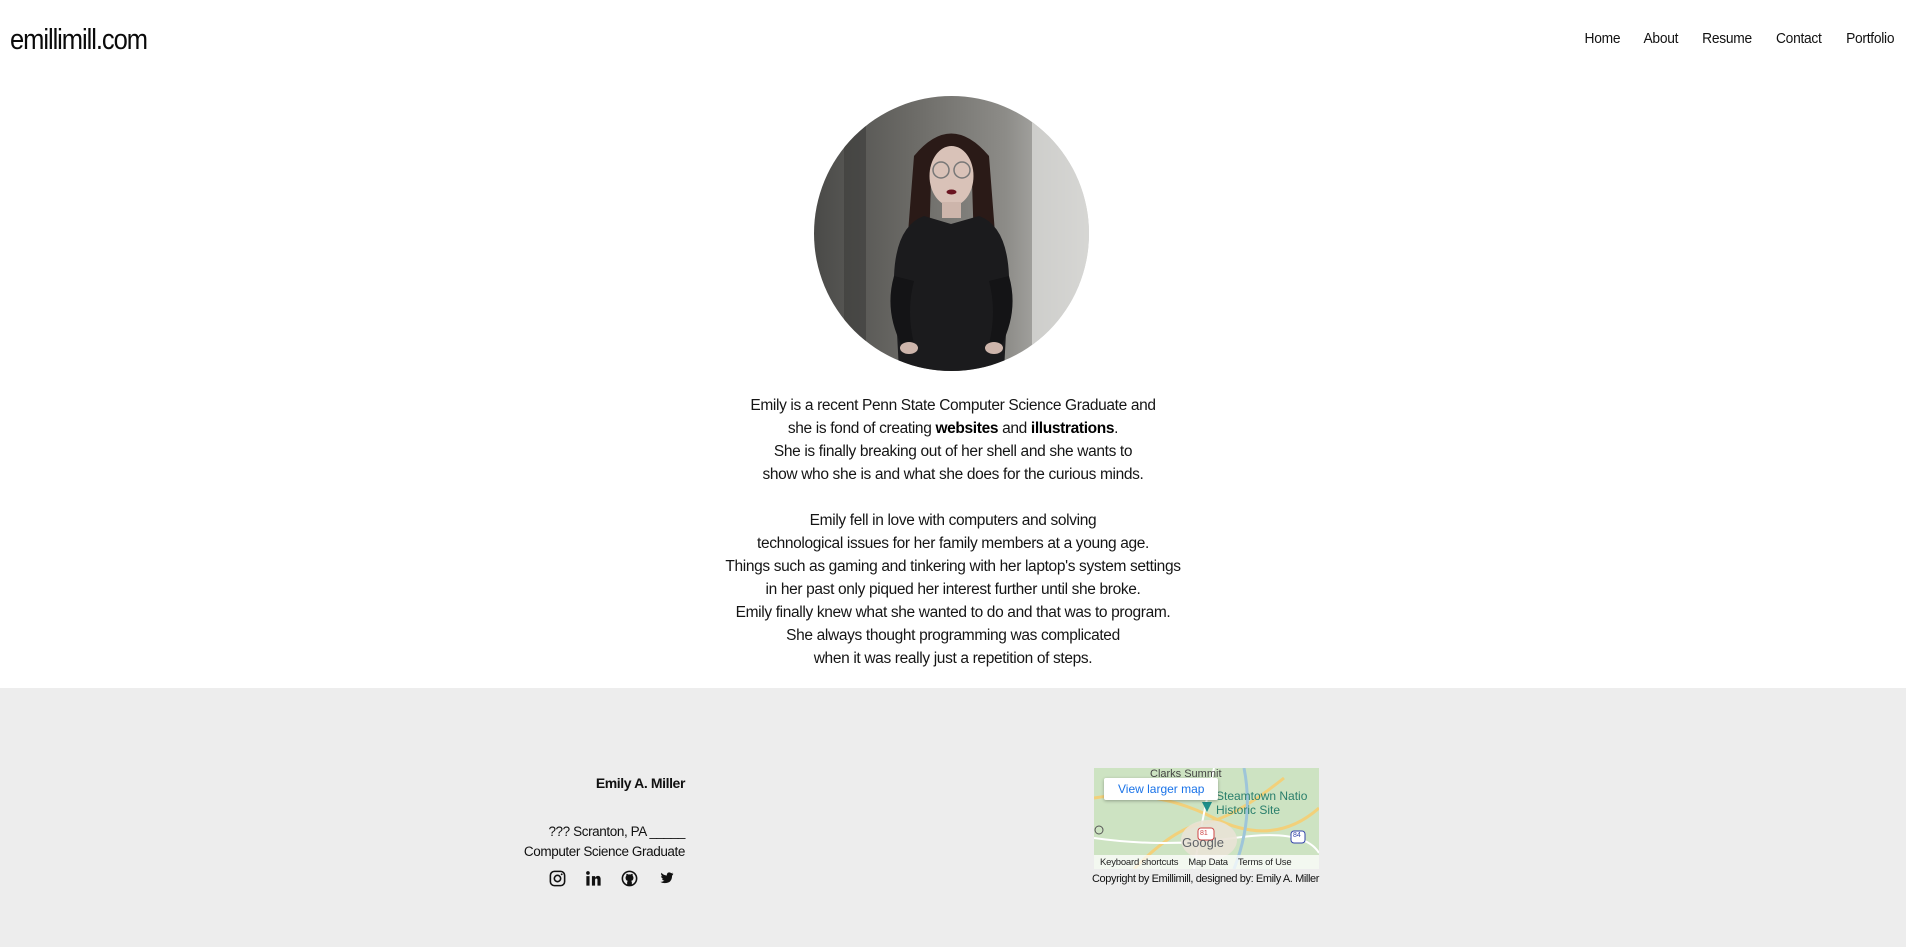 The width and height of the screenshot is (1906, 947). Describe the element at coordinates (640, 783) in the screenshot. I see `footer-name: Emily A. Miller` at that location.